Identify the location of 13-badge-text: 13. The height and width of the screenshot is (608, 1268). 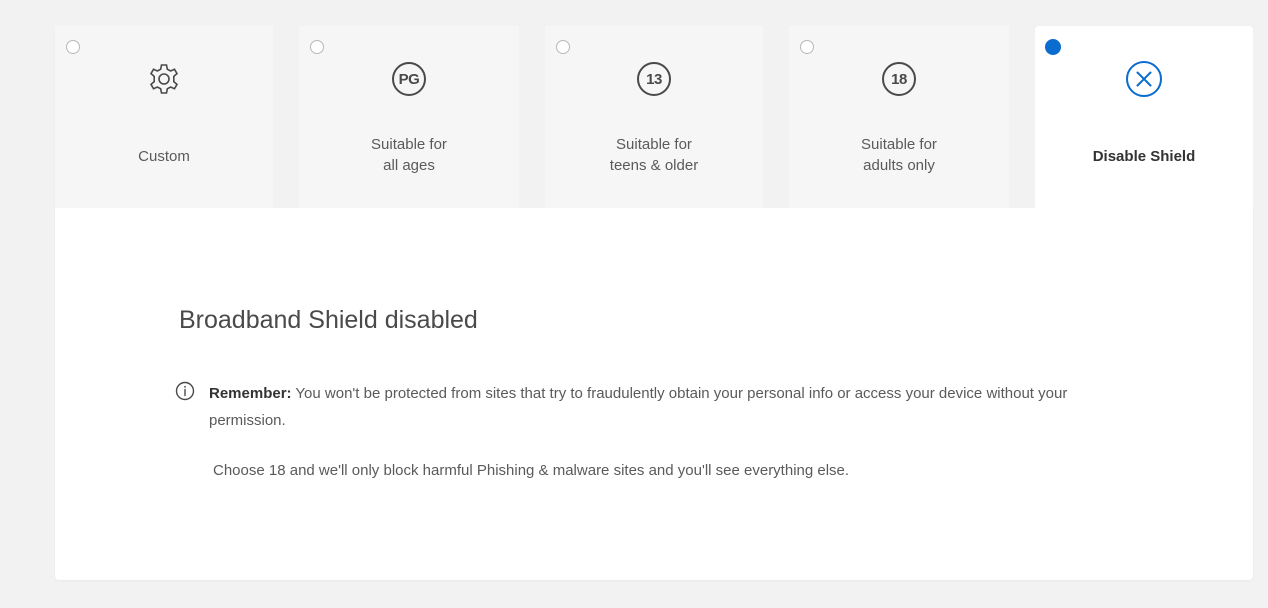
(654, 79).